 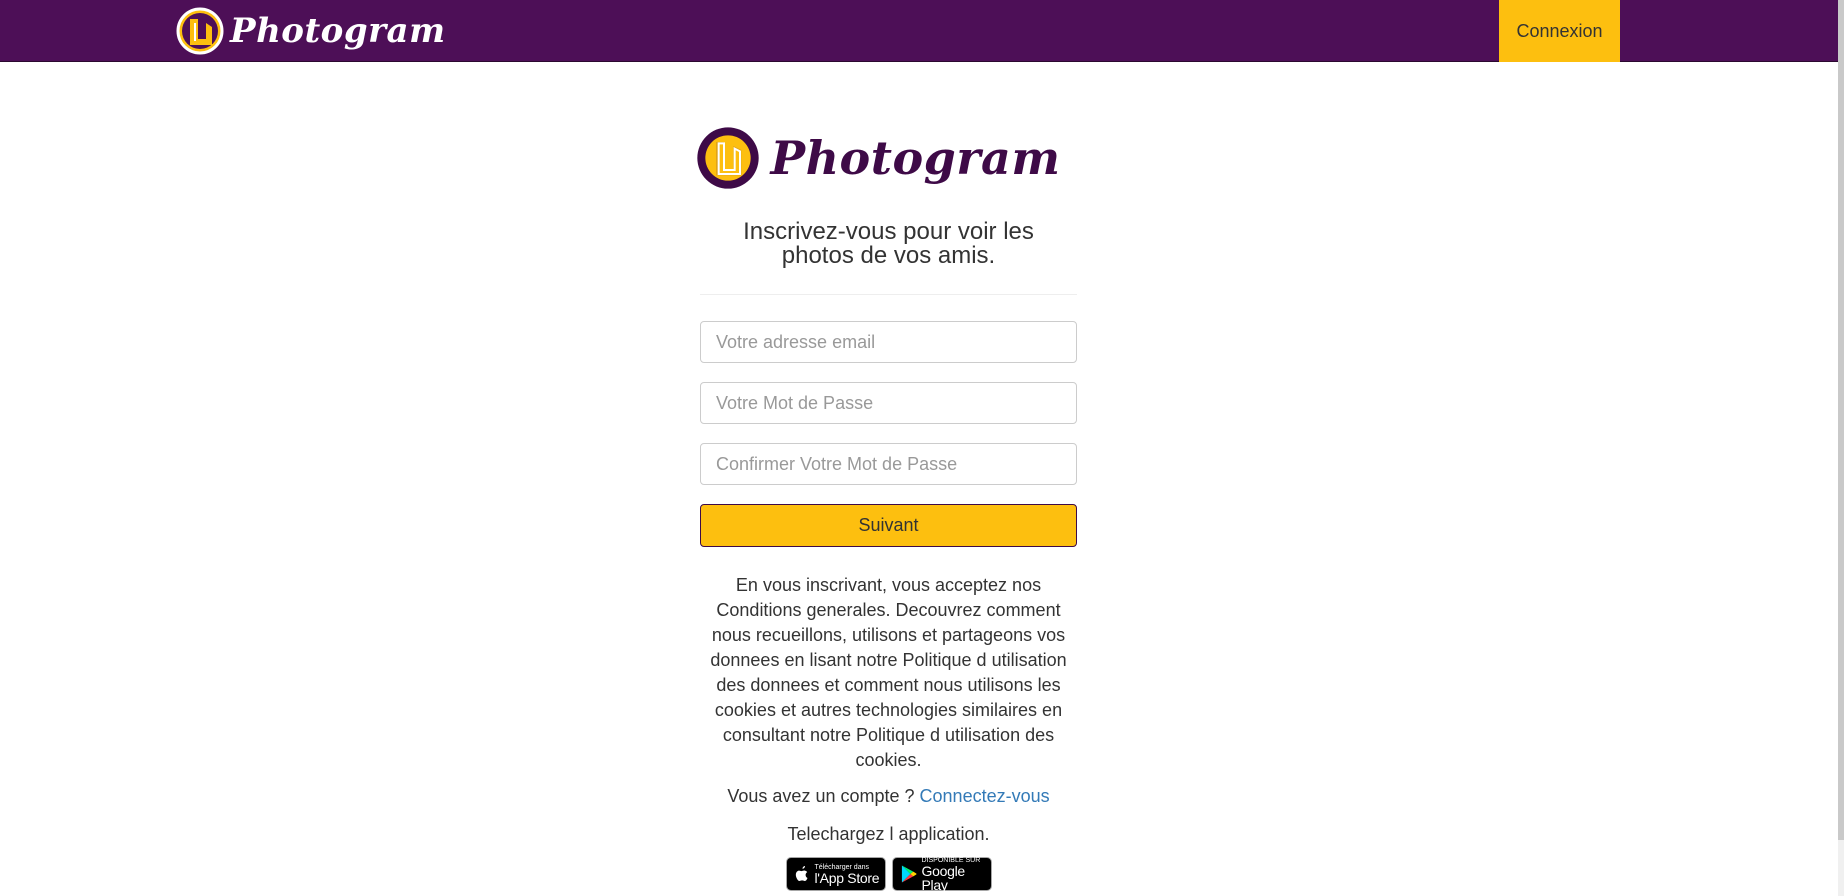 I want to click on signup-brand-name: Photogram, so click(x=915, y=158).